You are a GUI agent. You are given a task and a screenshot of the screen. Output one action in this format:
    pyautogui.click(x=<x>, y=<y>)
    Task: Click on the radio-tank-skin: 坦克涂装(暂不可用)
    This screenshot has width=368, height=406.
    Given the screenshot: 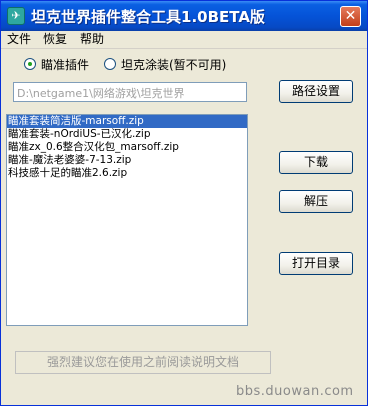 What is the action you would take?
    pyautogui.click(x=165, y=64)
    